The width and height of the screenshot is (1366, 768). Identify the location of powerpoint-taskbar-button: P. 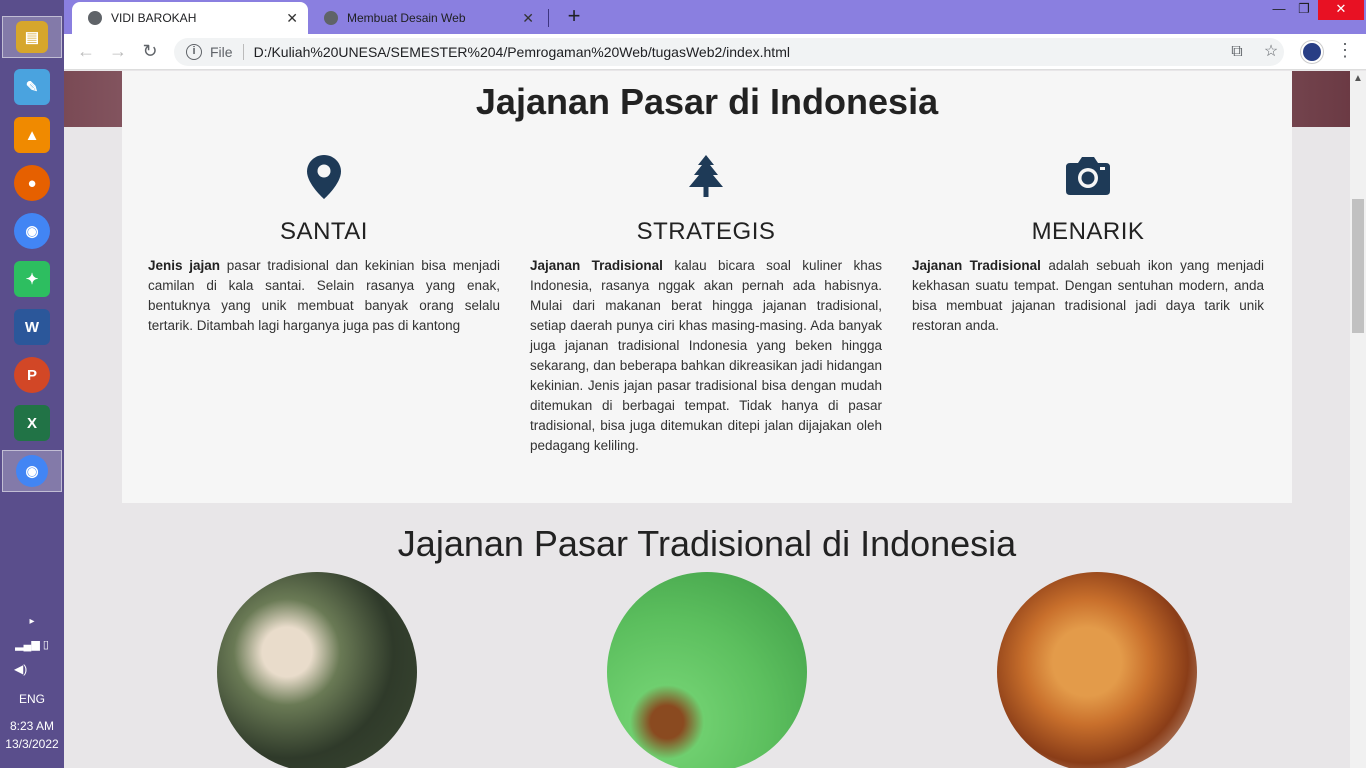
(32, 375).